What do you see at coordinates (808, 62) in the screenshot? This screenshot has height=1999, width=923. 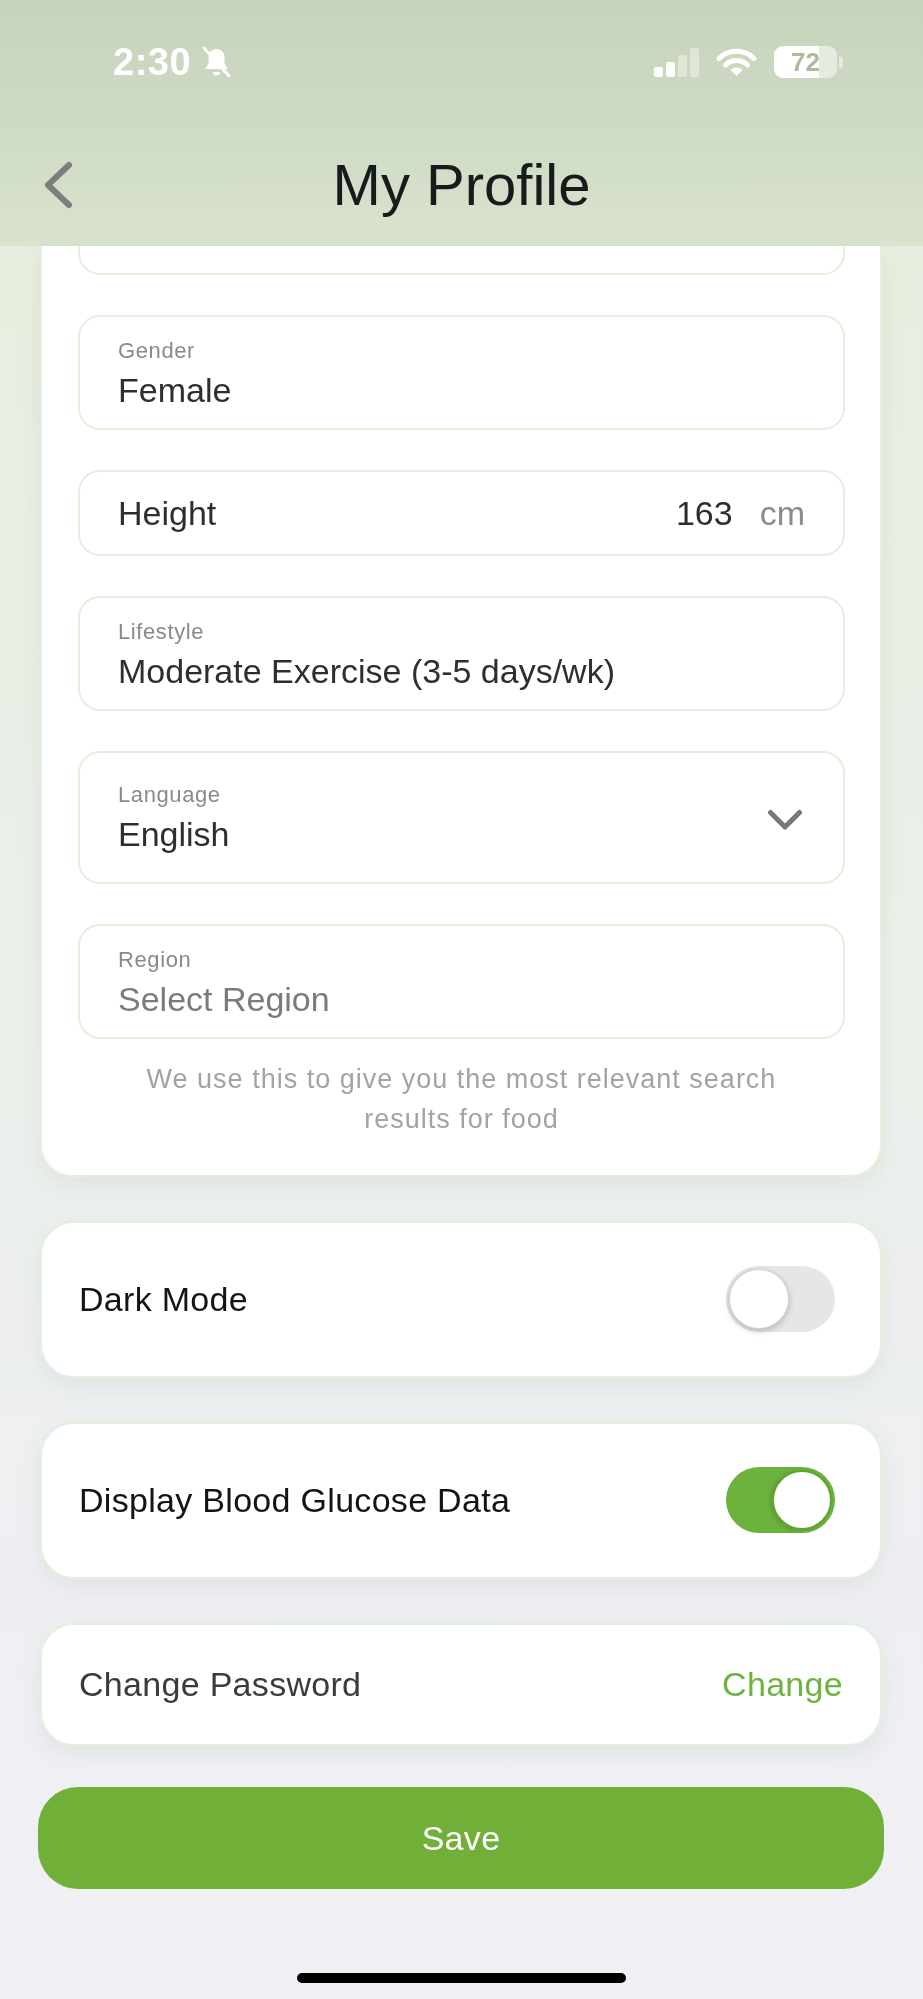 I see `battery-indicator: 72` at bounding box center [808, 62].